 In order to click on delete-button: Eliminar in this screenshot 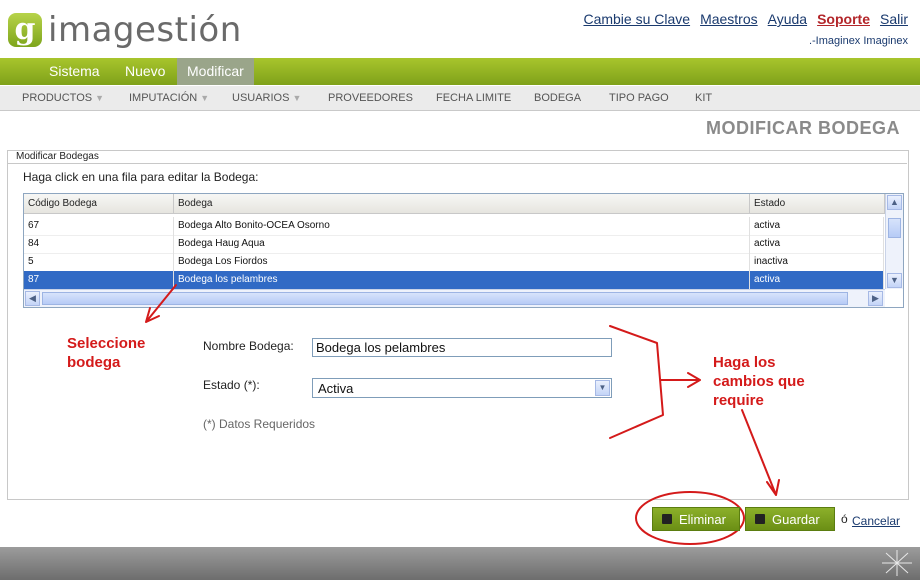, I will do `click(696, 519)`.